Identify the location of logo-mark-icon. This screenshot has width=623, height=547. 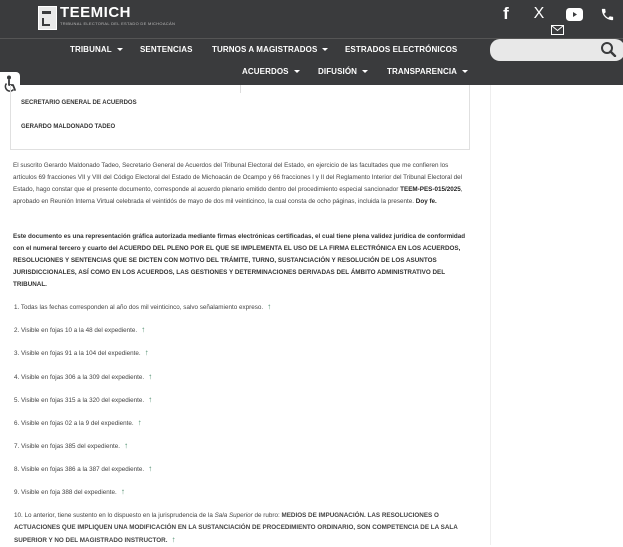
(47, 18).